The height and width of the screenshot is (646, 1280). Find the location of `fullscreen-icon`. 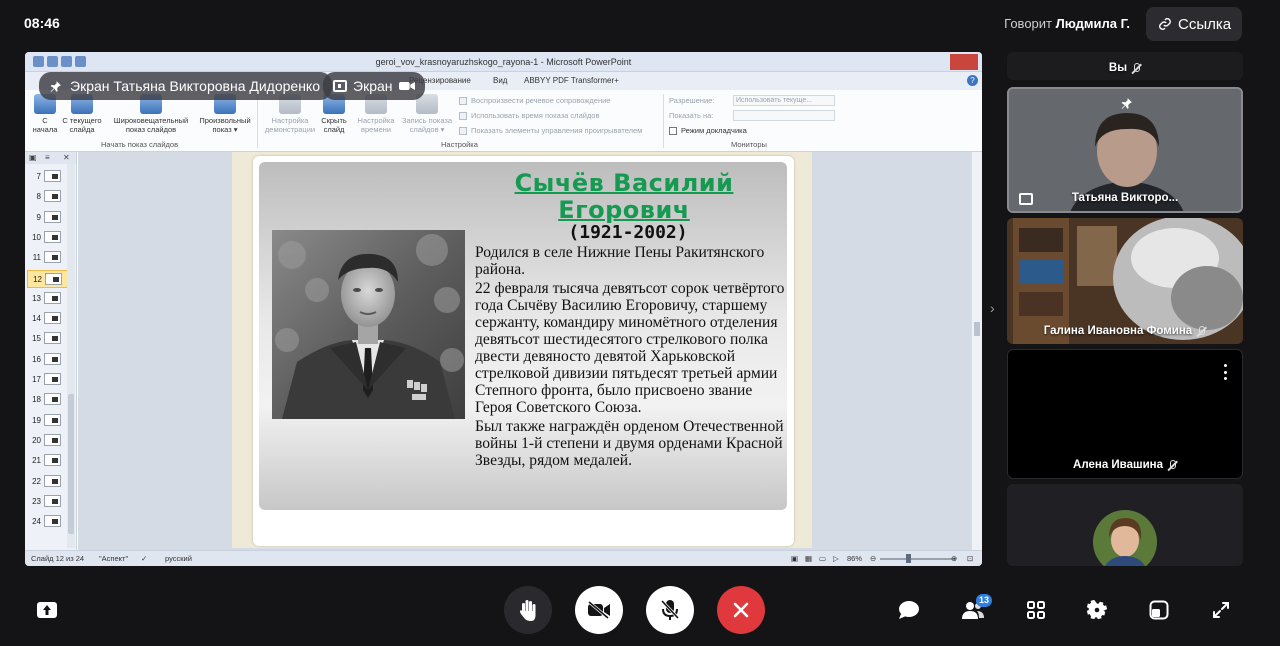

fullscreen-icon is located at coordinates (1221, 610).